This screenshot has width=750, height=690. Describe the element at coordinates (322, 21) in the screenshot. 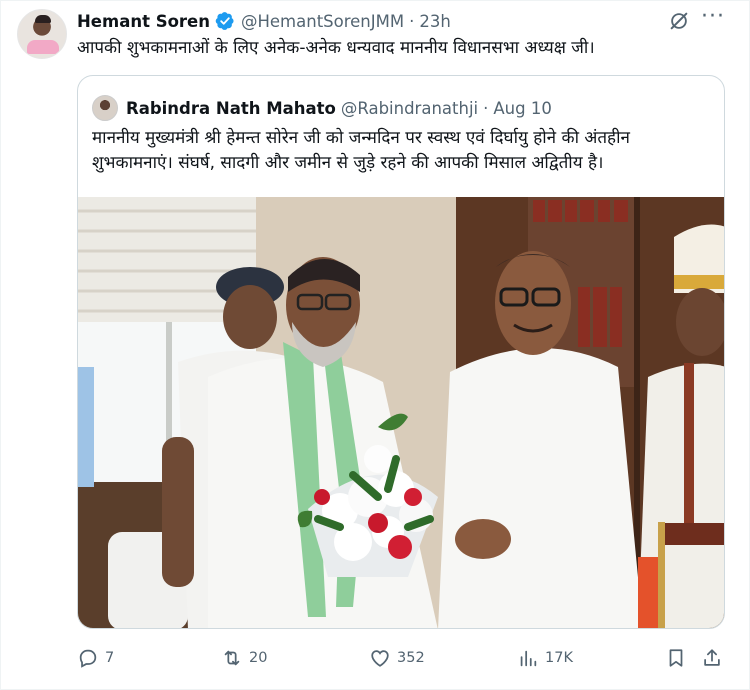

I see `author-handle: @HemantSorenJMM` at that location.